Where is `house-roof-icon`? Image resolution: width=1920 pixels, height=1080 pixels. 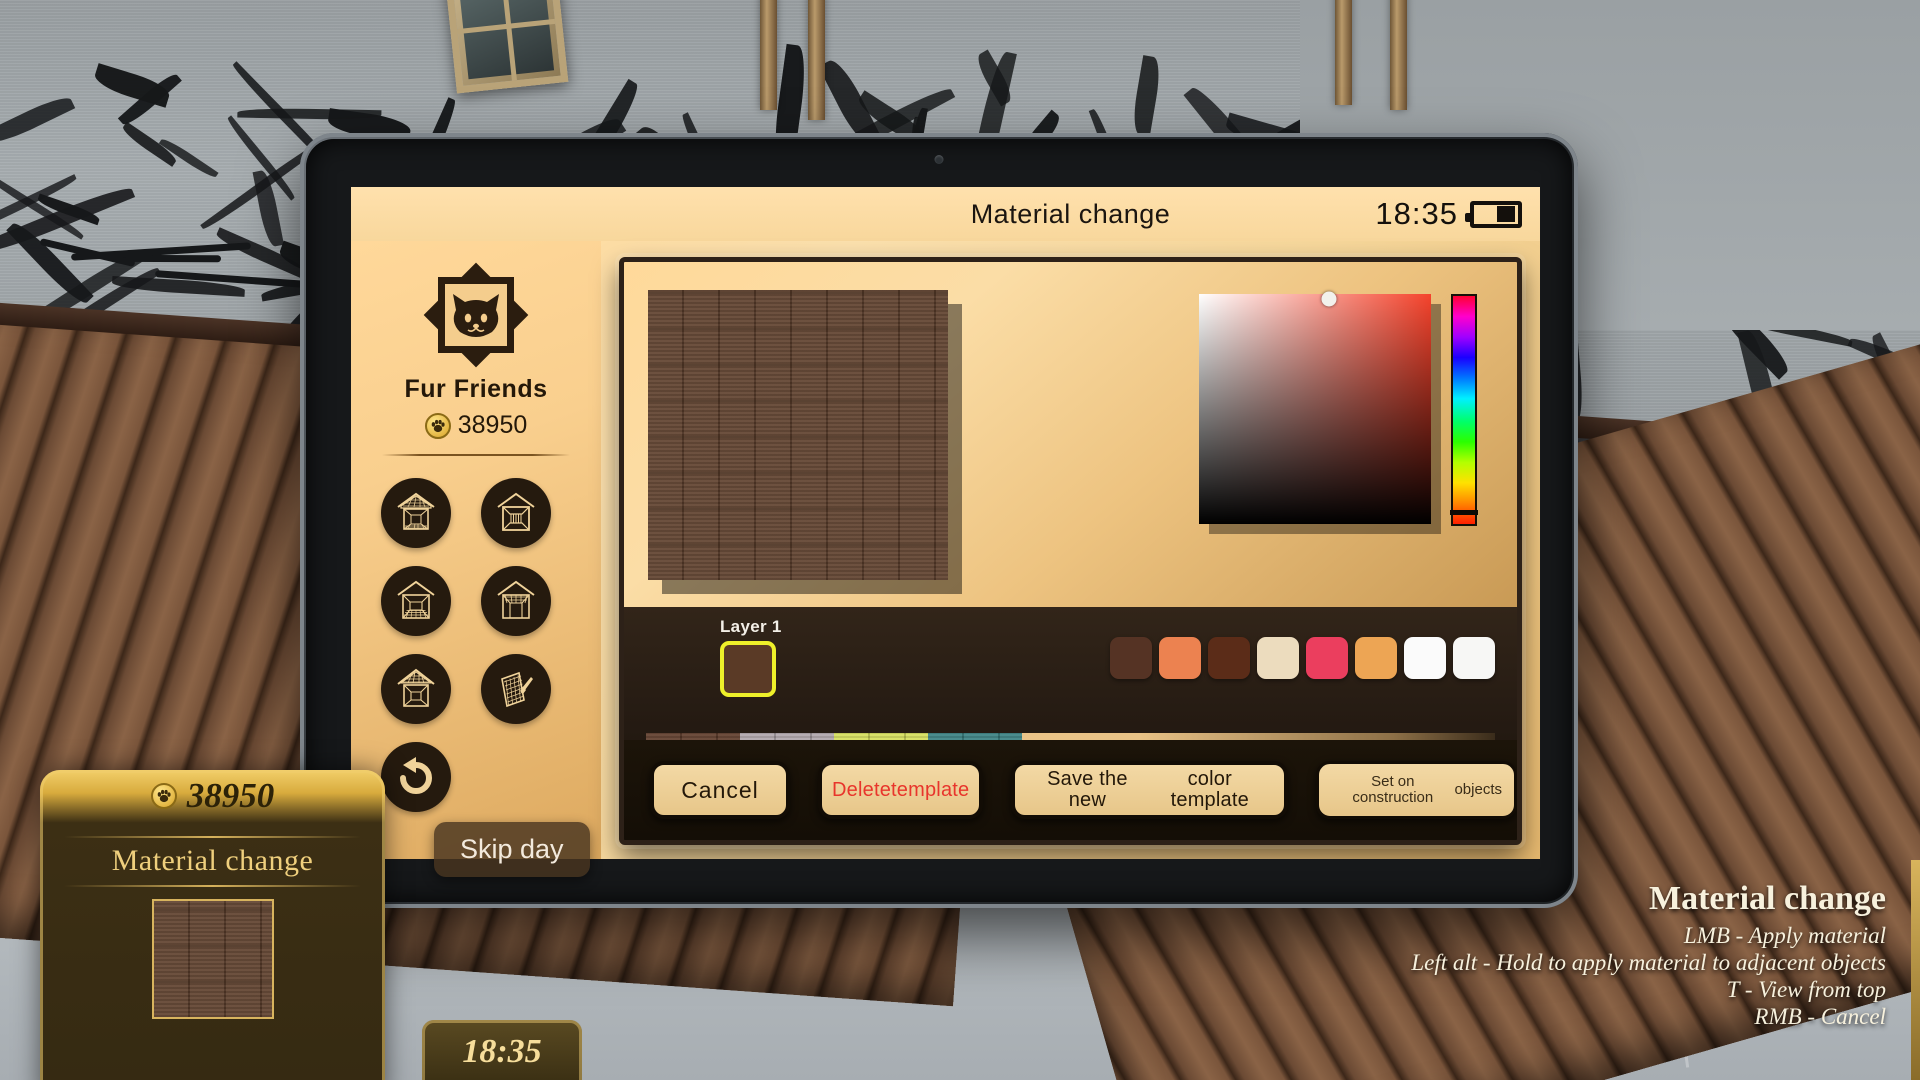 house-roof-icon is located at coordinates (416, 687).